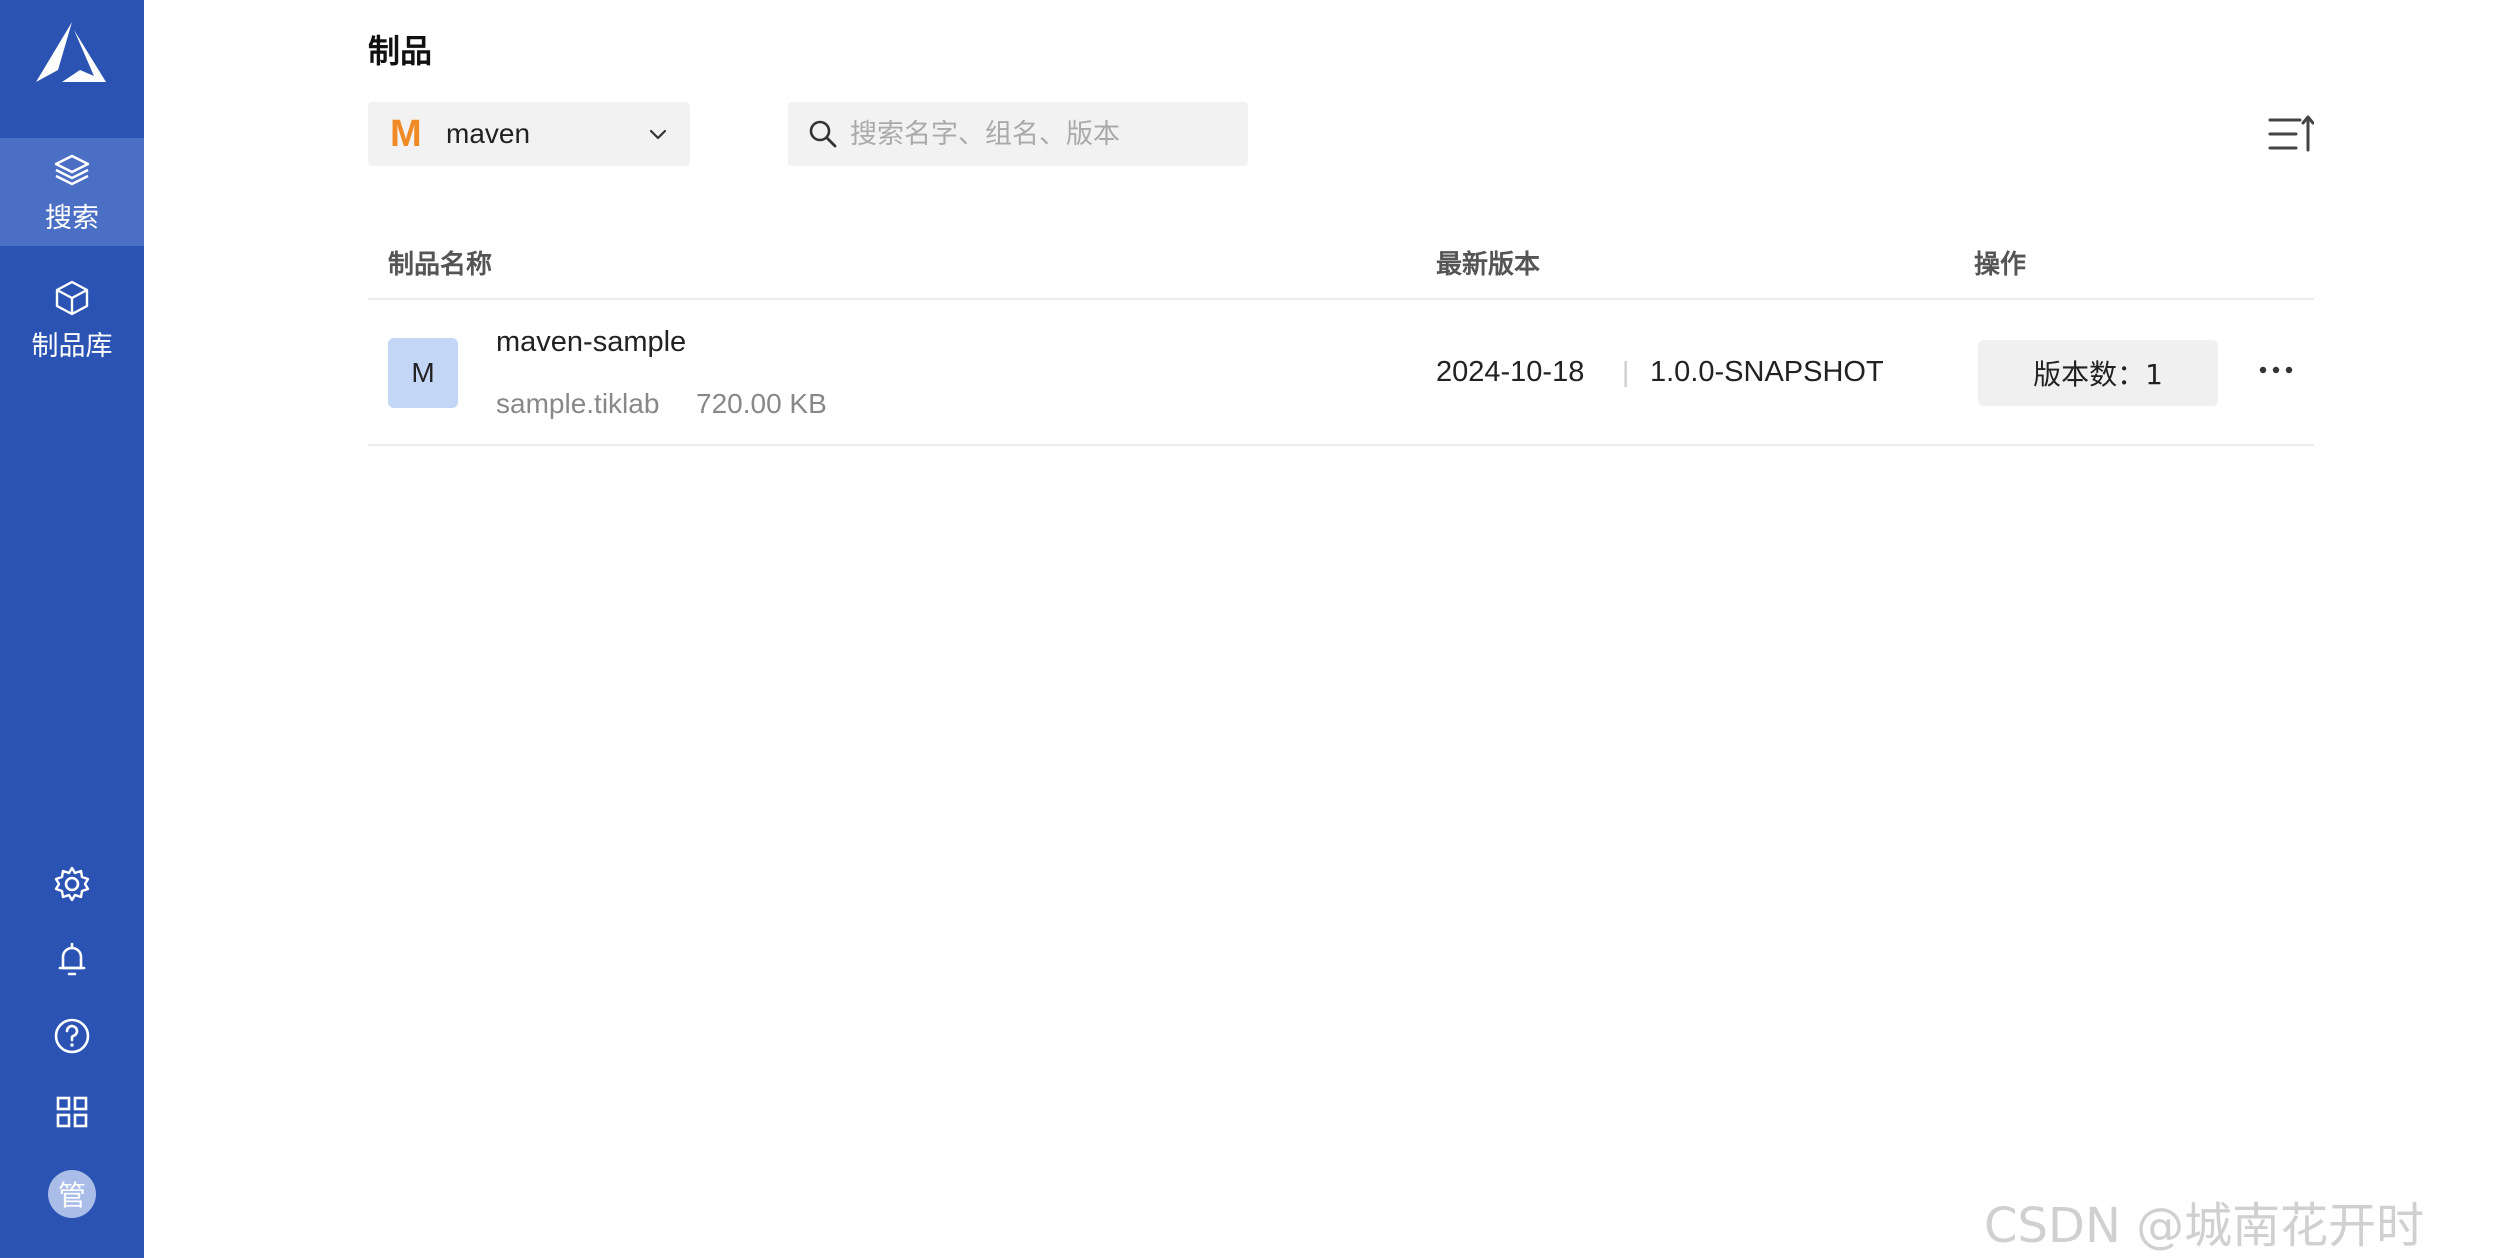 The image size is (2520, 1258). I want to click on column-header-name: 制品名称, so click(440, 265).